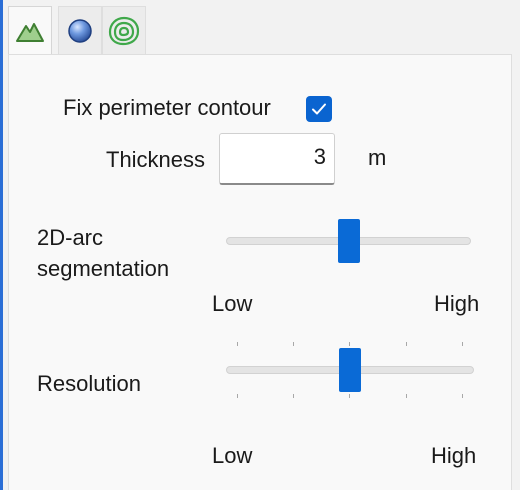 The height and width of the screenshot is (490, 520). I want to click on tab-terrain, so click(30, 31).